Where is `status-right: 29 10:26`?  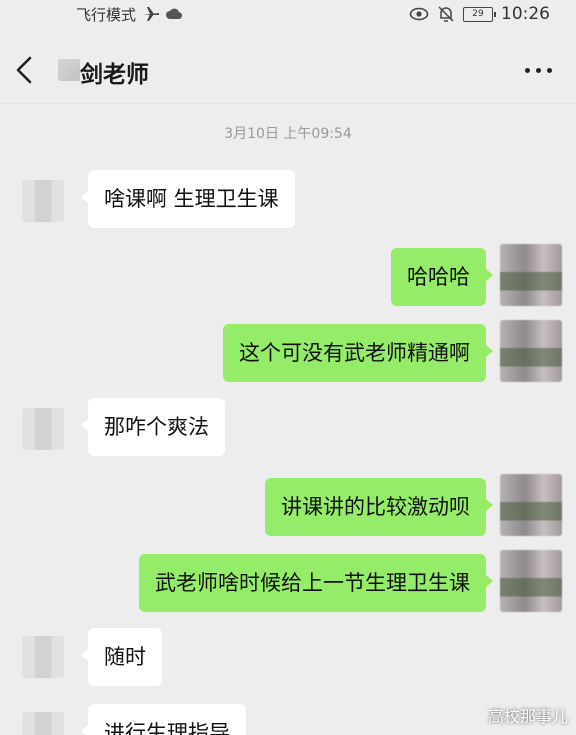
status-right: 29 10:26 is located at coordinates (479, 14).